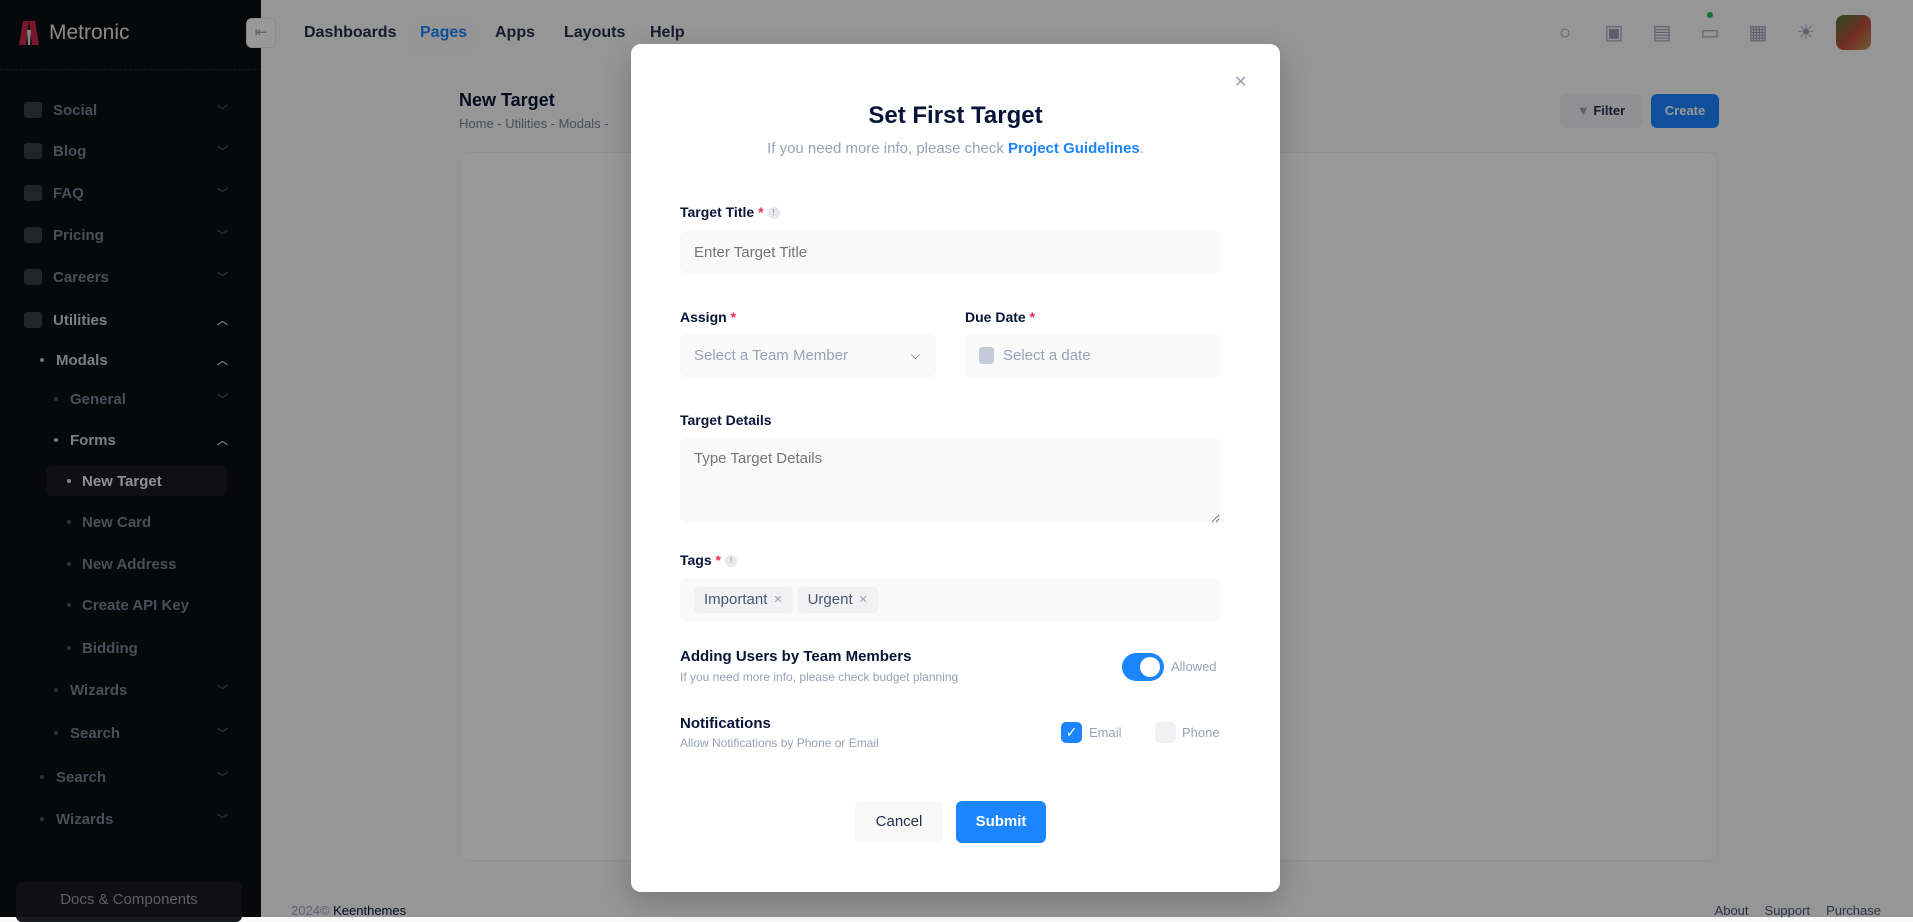 The width and height of the screenshot is (1913, 922). What do you see at coordinates (725, 723) in the screenshot?
I see `notifications-title: Notifications` at bounding box center [725, 723].